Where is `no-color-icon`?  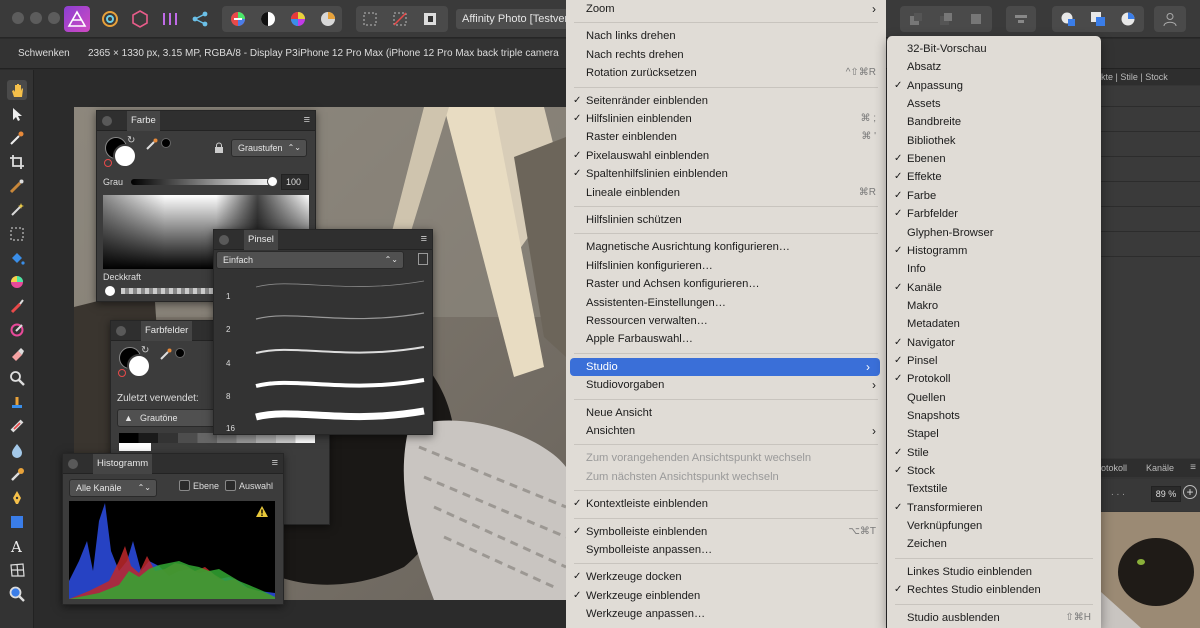 no-color-icon is located at coordinates (108, 163).